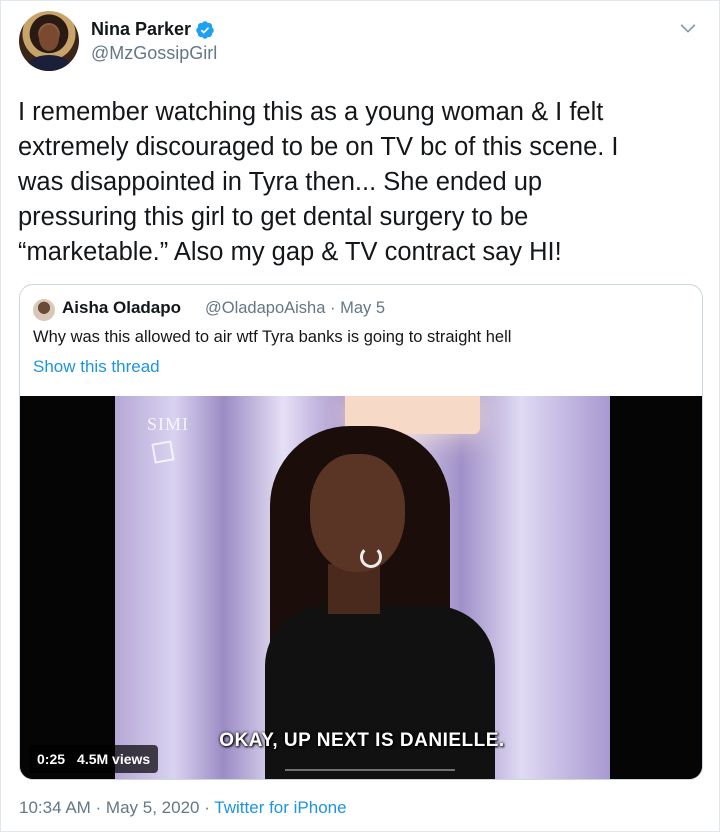  I want to click on author-name: Nina Parker, so click(141, 29).